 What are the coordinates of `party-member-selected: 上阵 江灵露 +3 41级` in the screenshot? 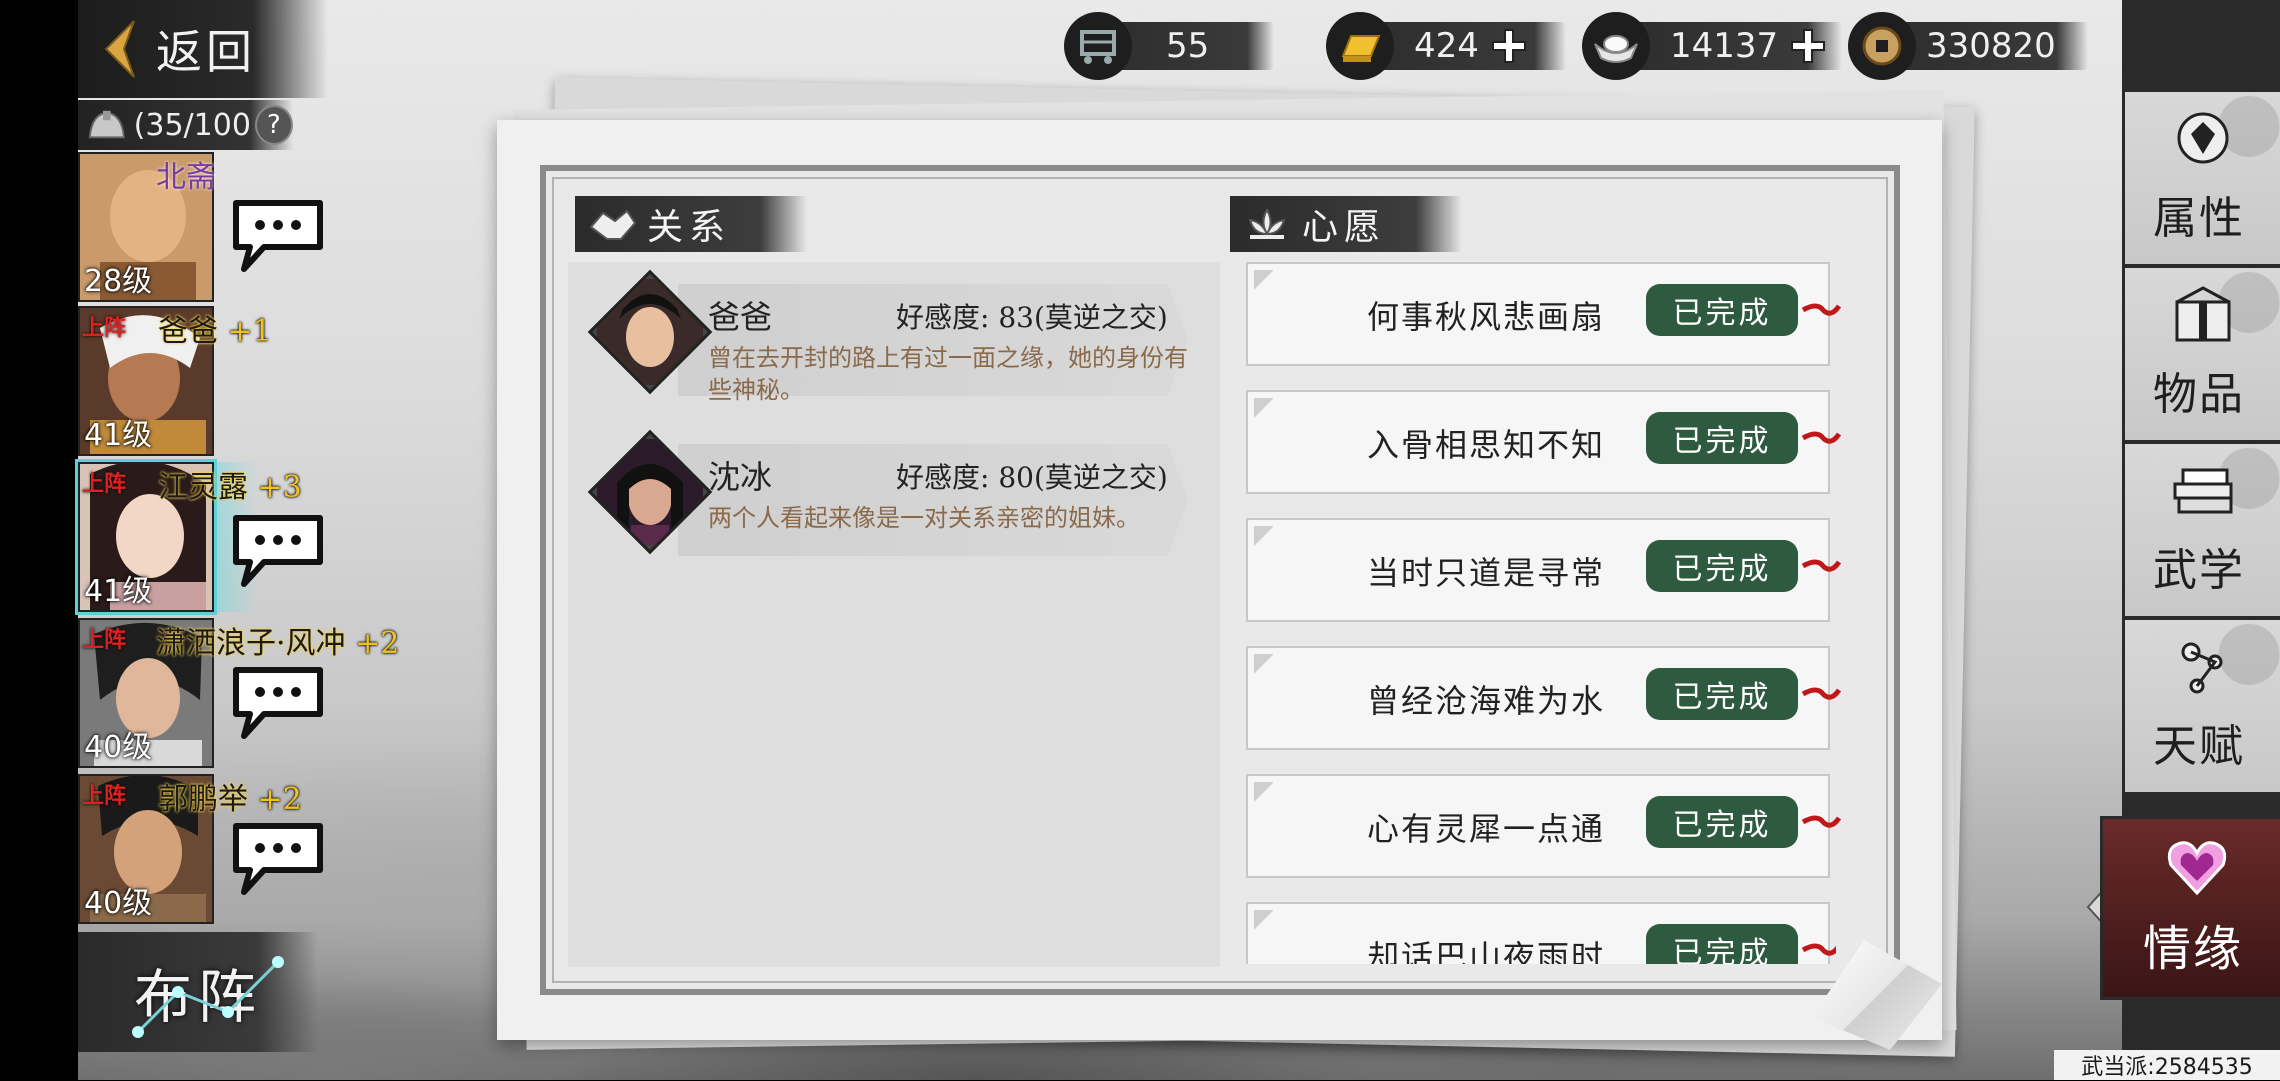 It's located at (190, 537).